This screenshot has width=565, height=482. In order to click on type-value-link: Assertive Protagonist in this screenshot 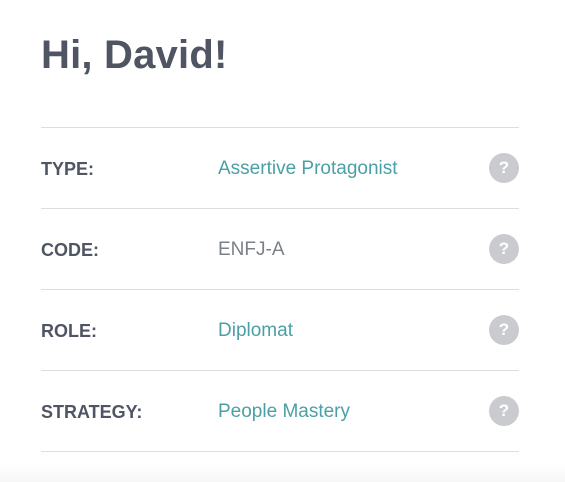, I will do `click(308, 169)`.